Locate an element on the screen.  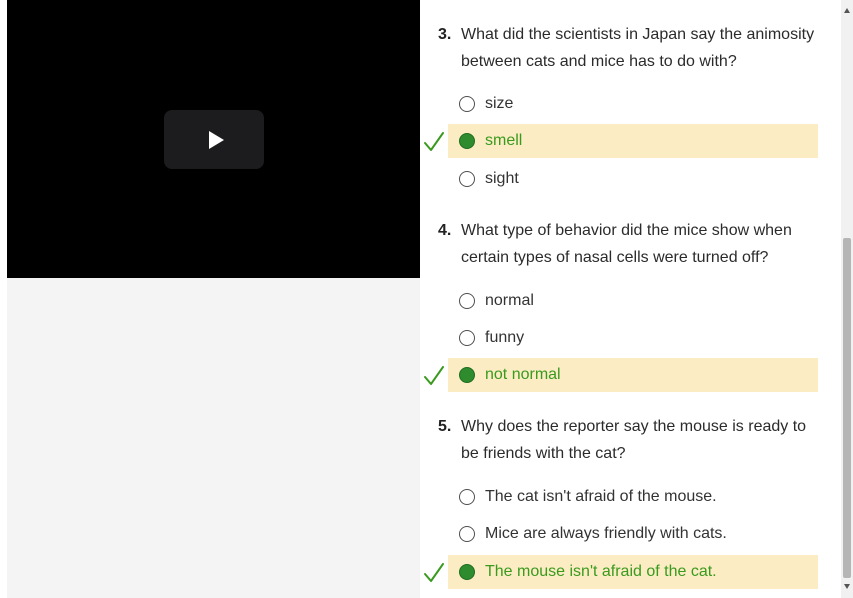
answer-label: not normal is located at coordinates (523, 374).